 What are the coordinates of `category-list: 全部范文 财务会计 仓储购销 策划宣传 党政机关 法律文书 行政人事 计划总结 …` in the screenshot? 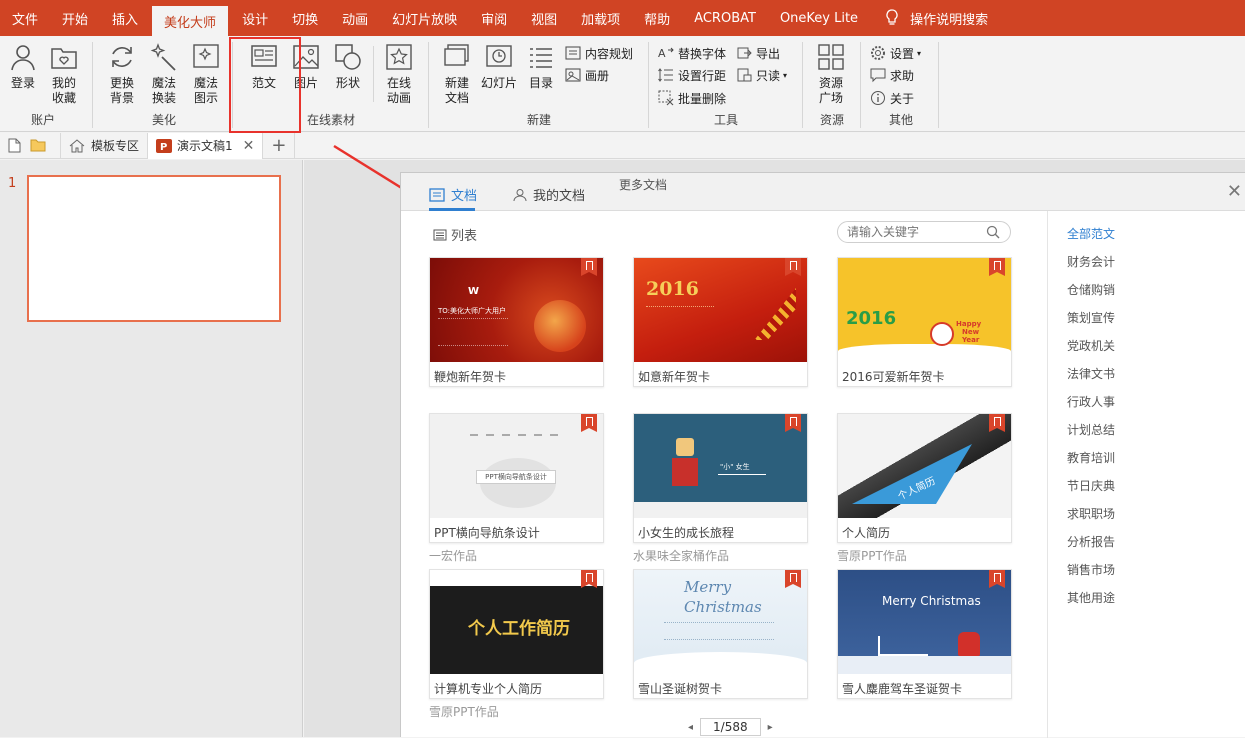 It's located at (1146, 474).